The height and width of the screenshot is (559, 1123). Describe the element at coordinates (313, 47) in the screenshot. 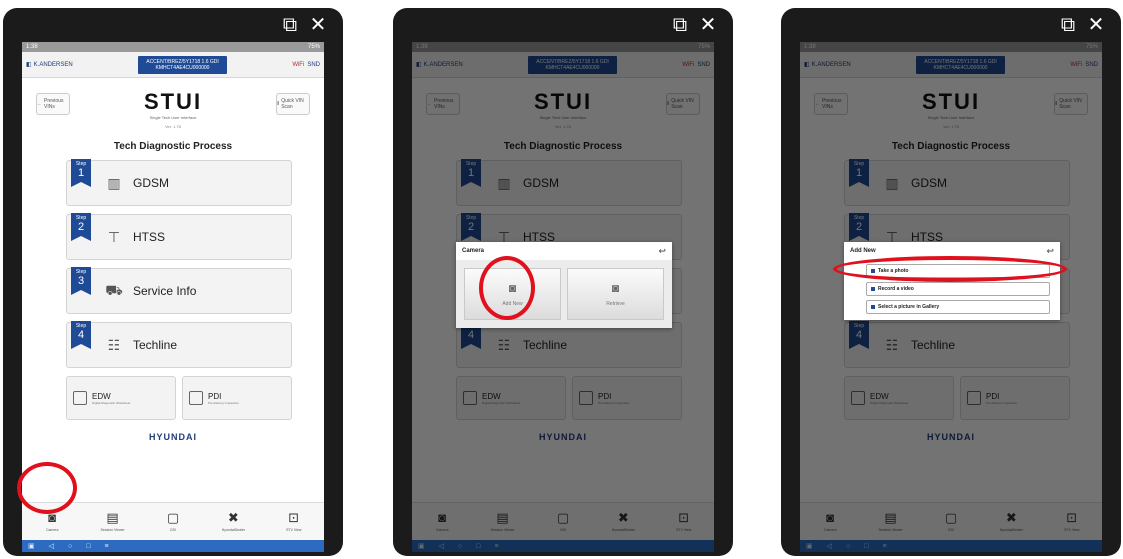

I see `status-battery: 75%` at that location.